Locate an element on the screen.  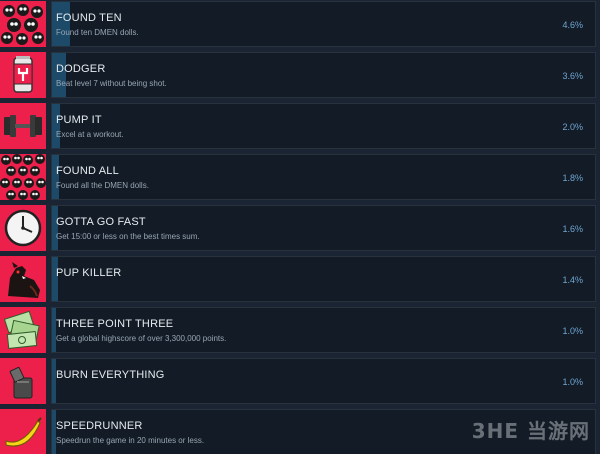
achievement-title: GOTTA GO FAST is located at coordinates (101, 222).